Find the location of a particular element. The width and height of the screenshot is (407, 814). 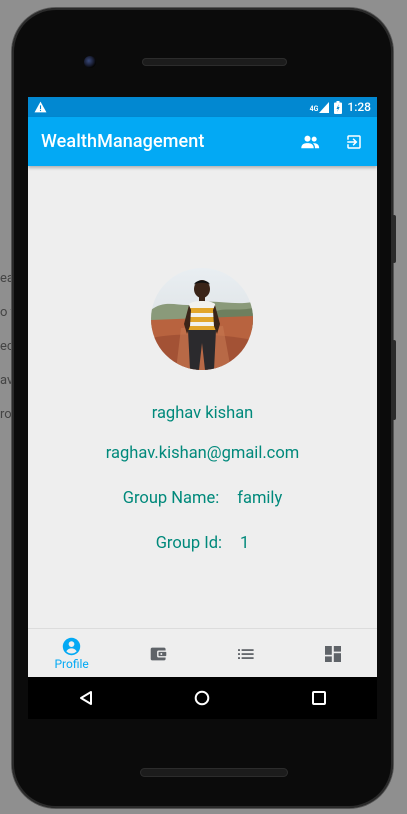

logout-button is located at coordinates (354, 142).